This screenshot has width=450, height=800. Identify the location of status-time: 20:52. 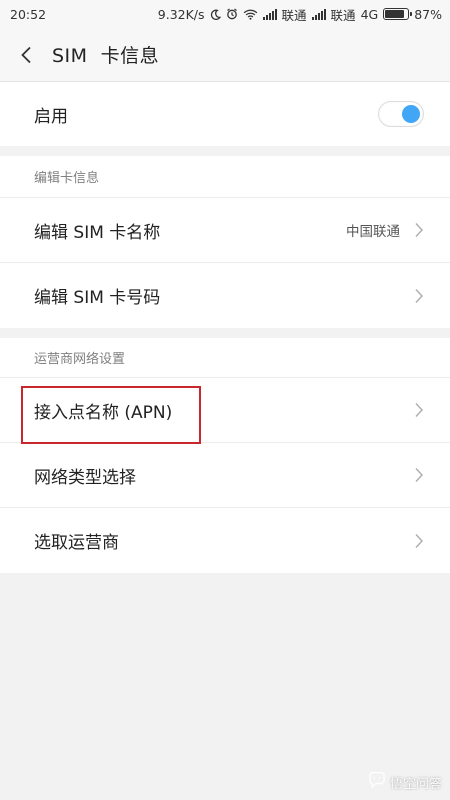
(28, 14).